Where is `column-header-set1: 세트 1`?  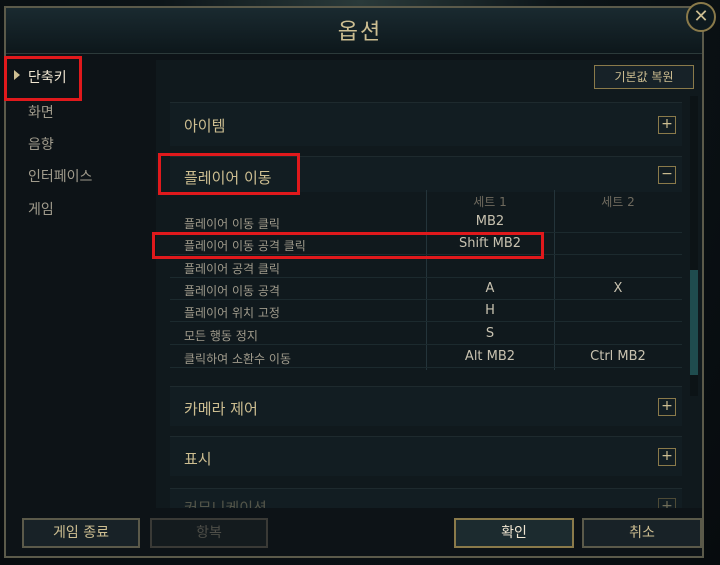
column-header-set1: 세트 1 is located at coordinates (490, 202).